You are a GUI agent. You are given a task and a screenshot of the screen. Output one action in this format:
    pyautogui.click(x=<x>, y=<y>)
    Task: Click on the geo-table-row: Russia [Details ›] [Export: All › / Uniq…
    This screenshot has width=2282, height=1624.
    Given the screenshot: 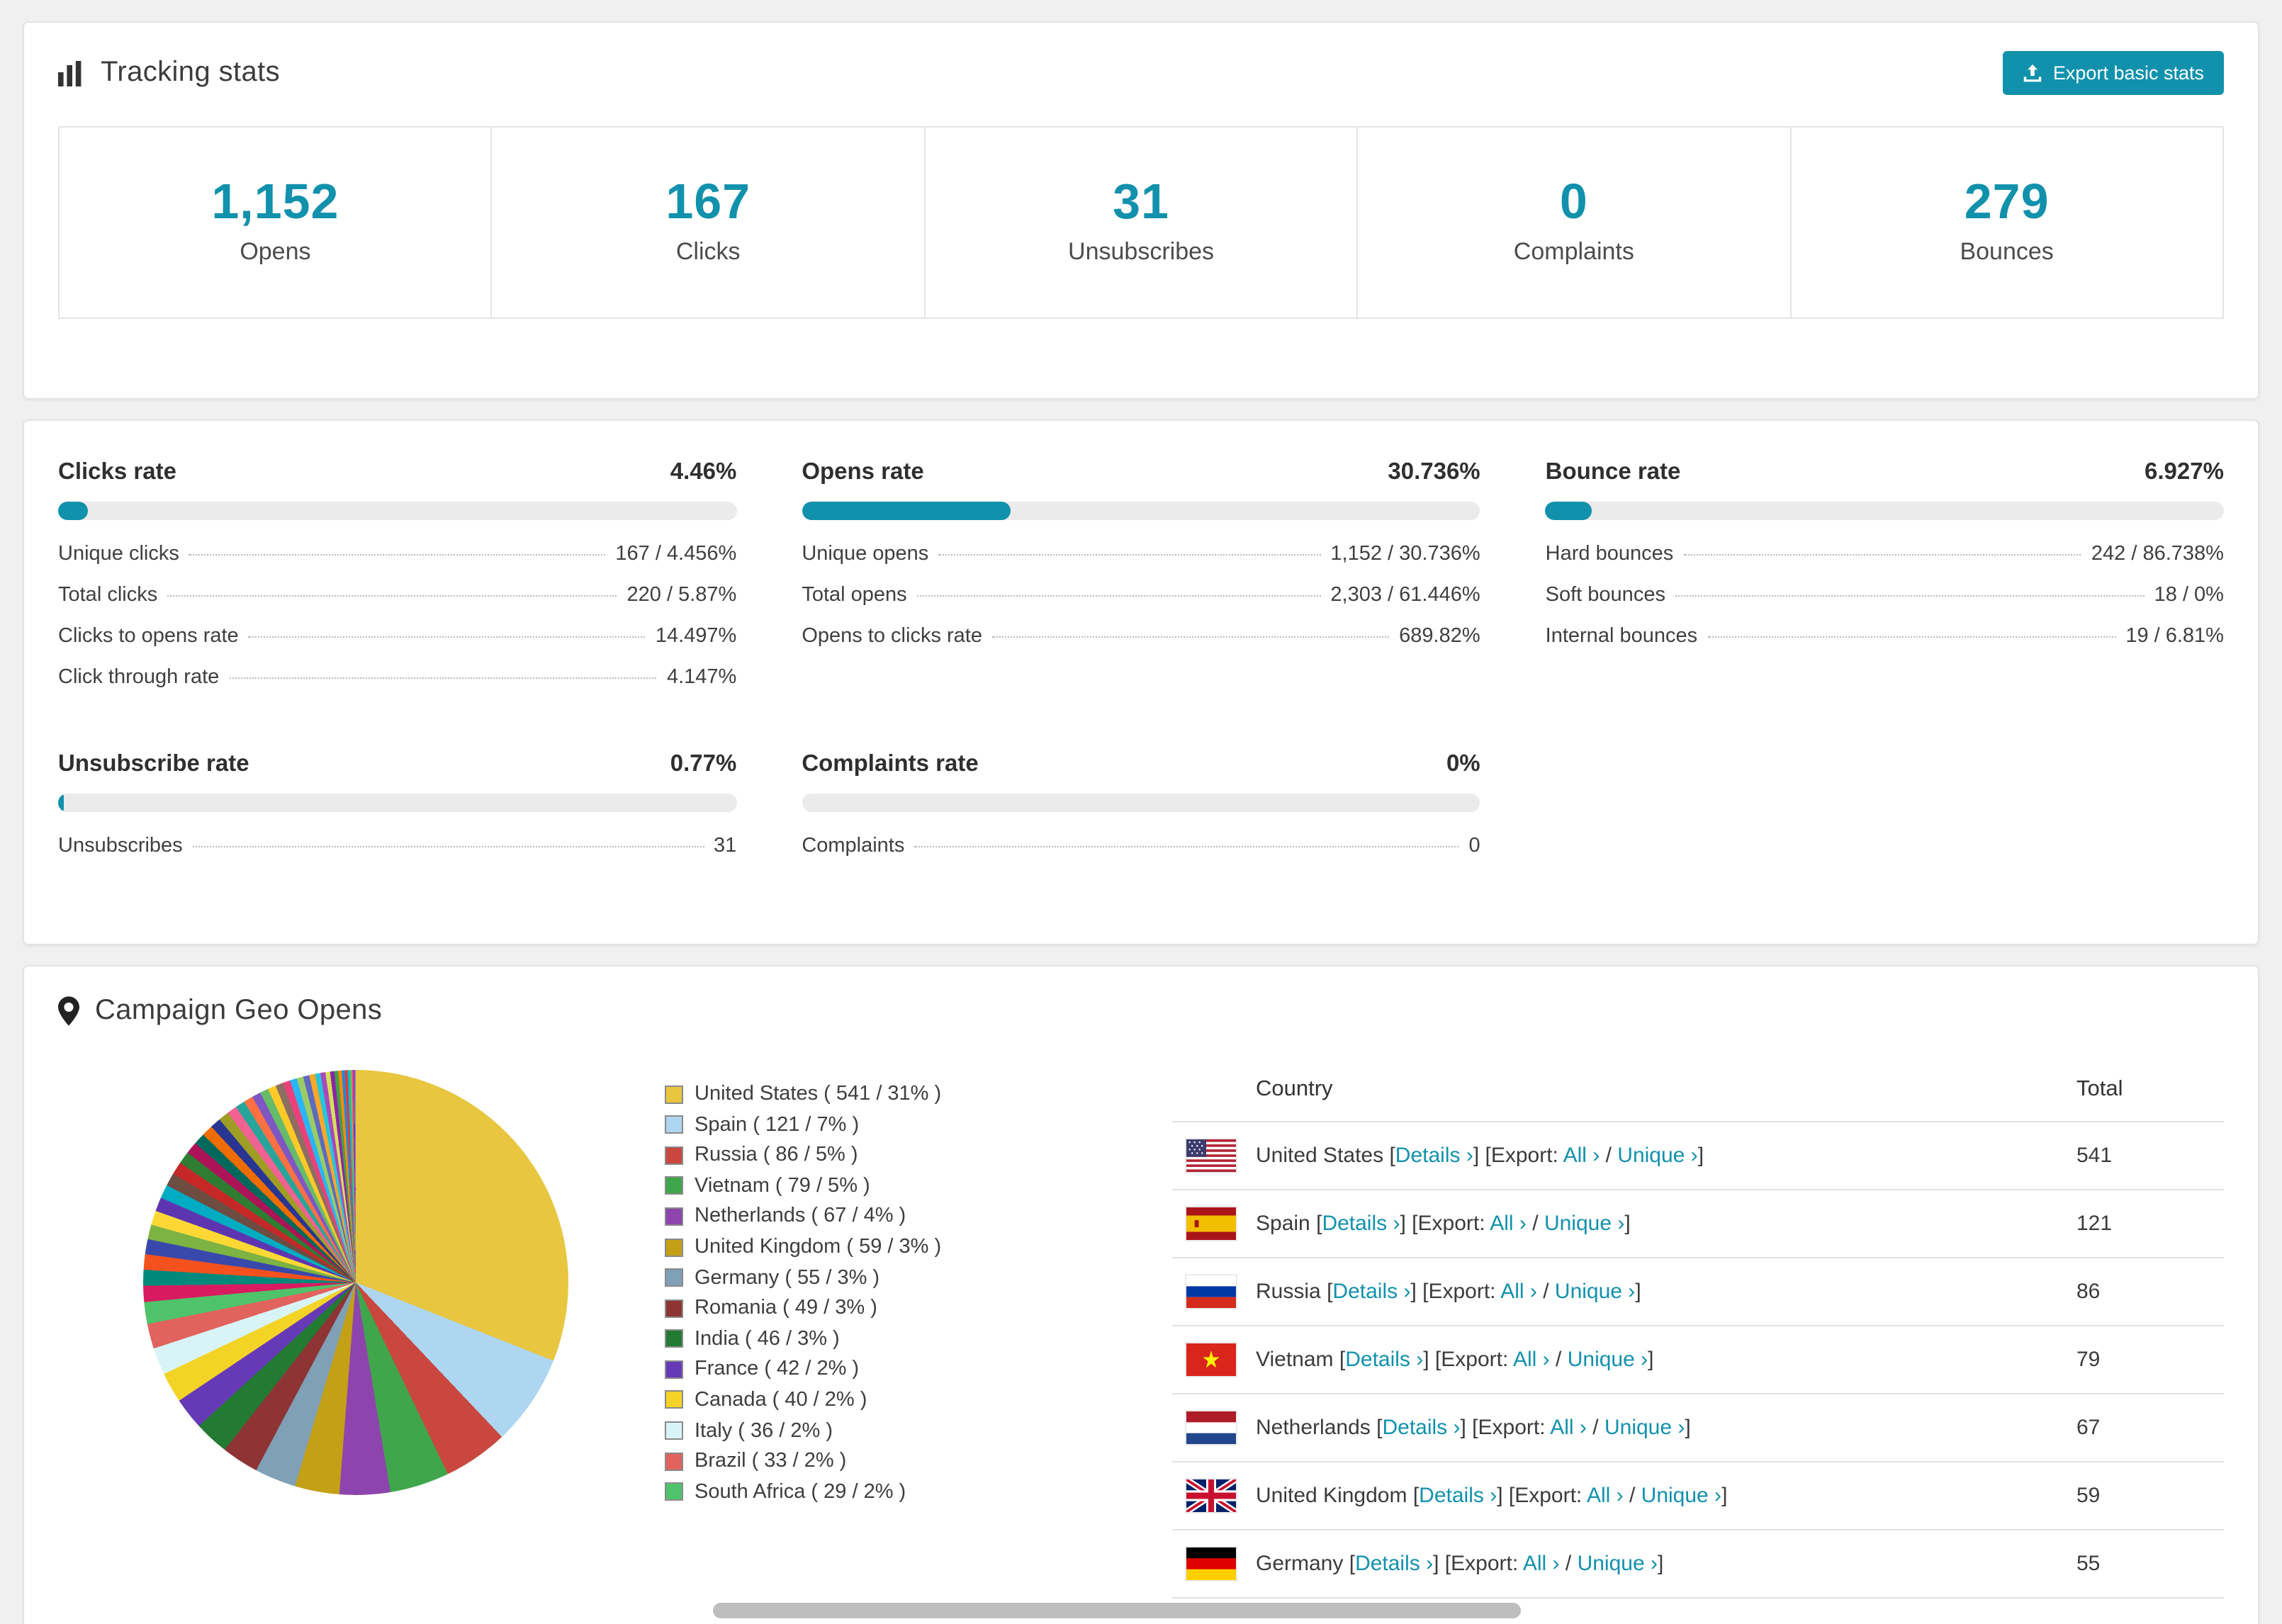 What is the action you would take?
    pyautogui.click(x=1698, y=1292)
    